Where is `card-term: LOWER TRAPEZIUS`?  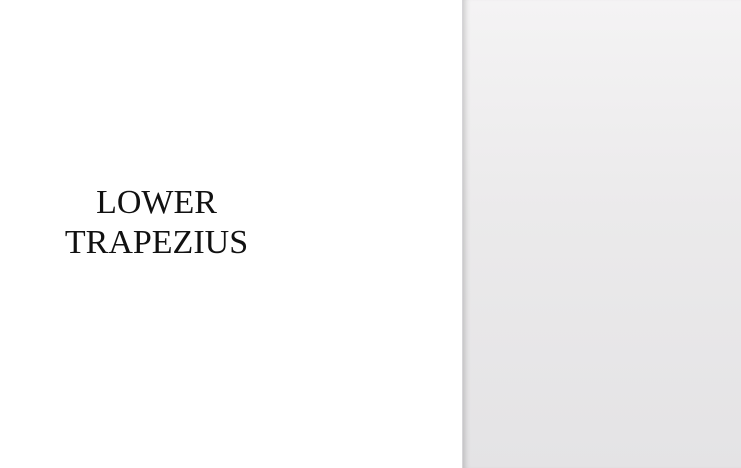 card-term: LOWER TRAPEZIUS is located at coordinates (156, 223).